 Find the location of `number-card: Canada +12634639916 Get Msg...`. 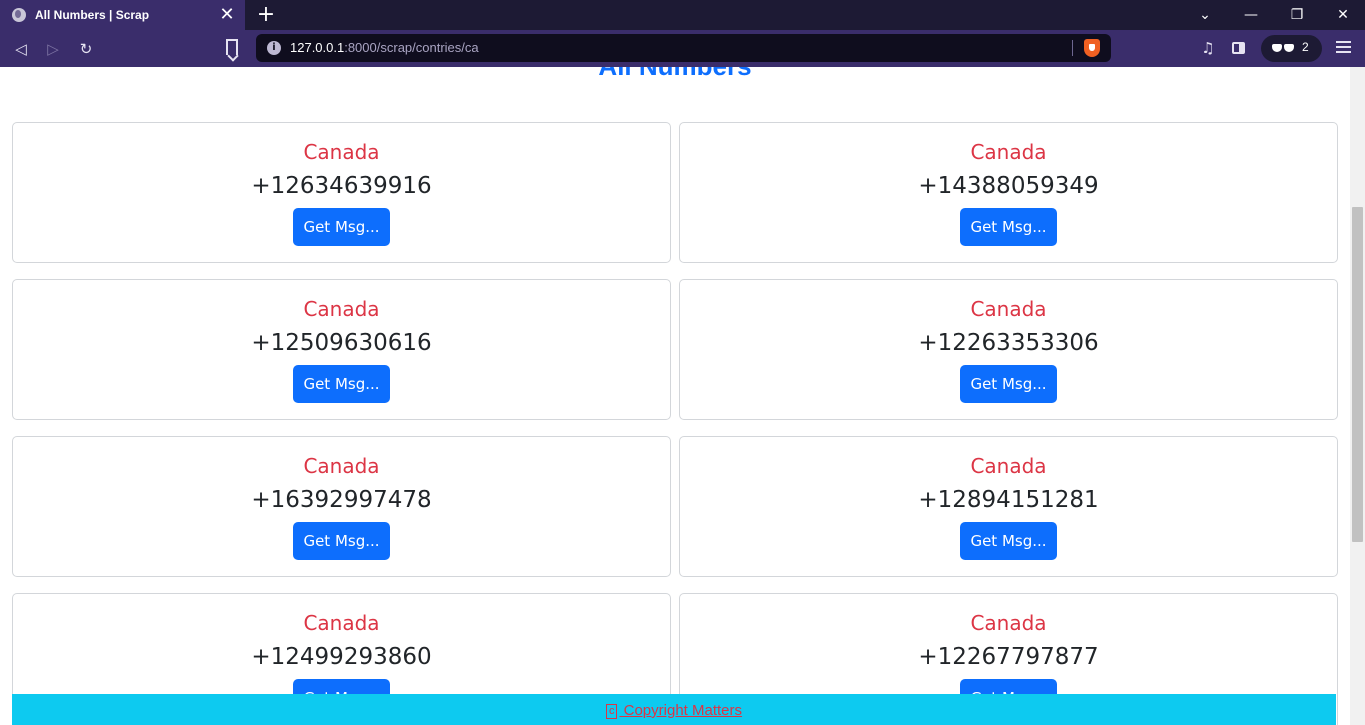

number-card: Canada +12634639916 Get Msg... is located at coordinates (341, 192).